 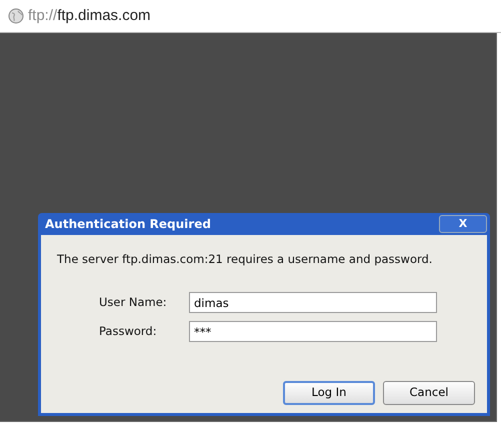 I want to click on input-field: dimas, so click(x=313, y=303).